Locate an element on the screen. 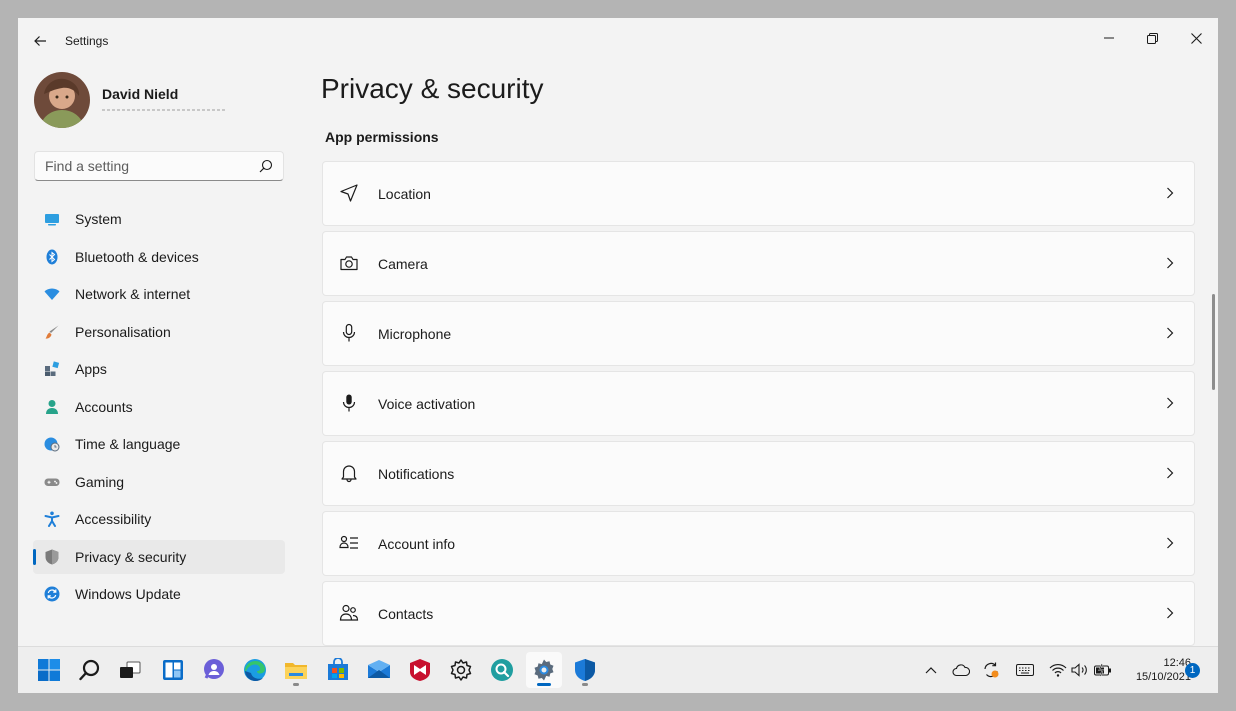 The image size is (1236, 711). microphone-filled-icon is located at coordinates (349, 403).